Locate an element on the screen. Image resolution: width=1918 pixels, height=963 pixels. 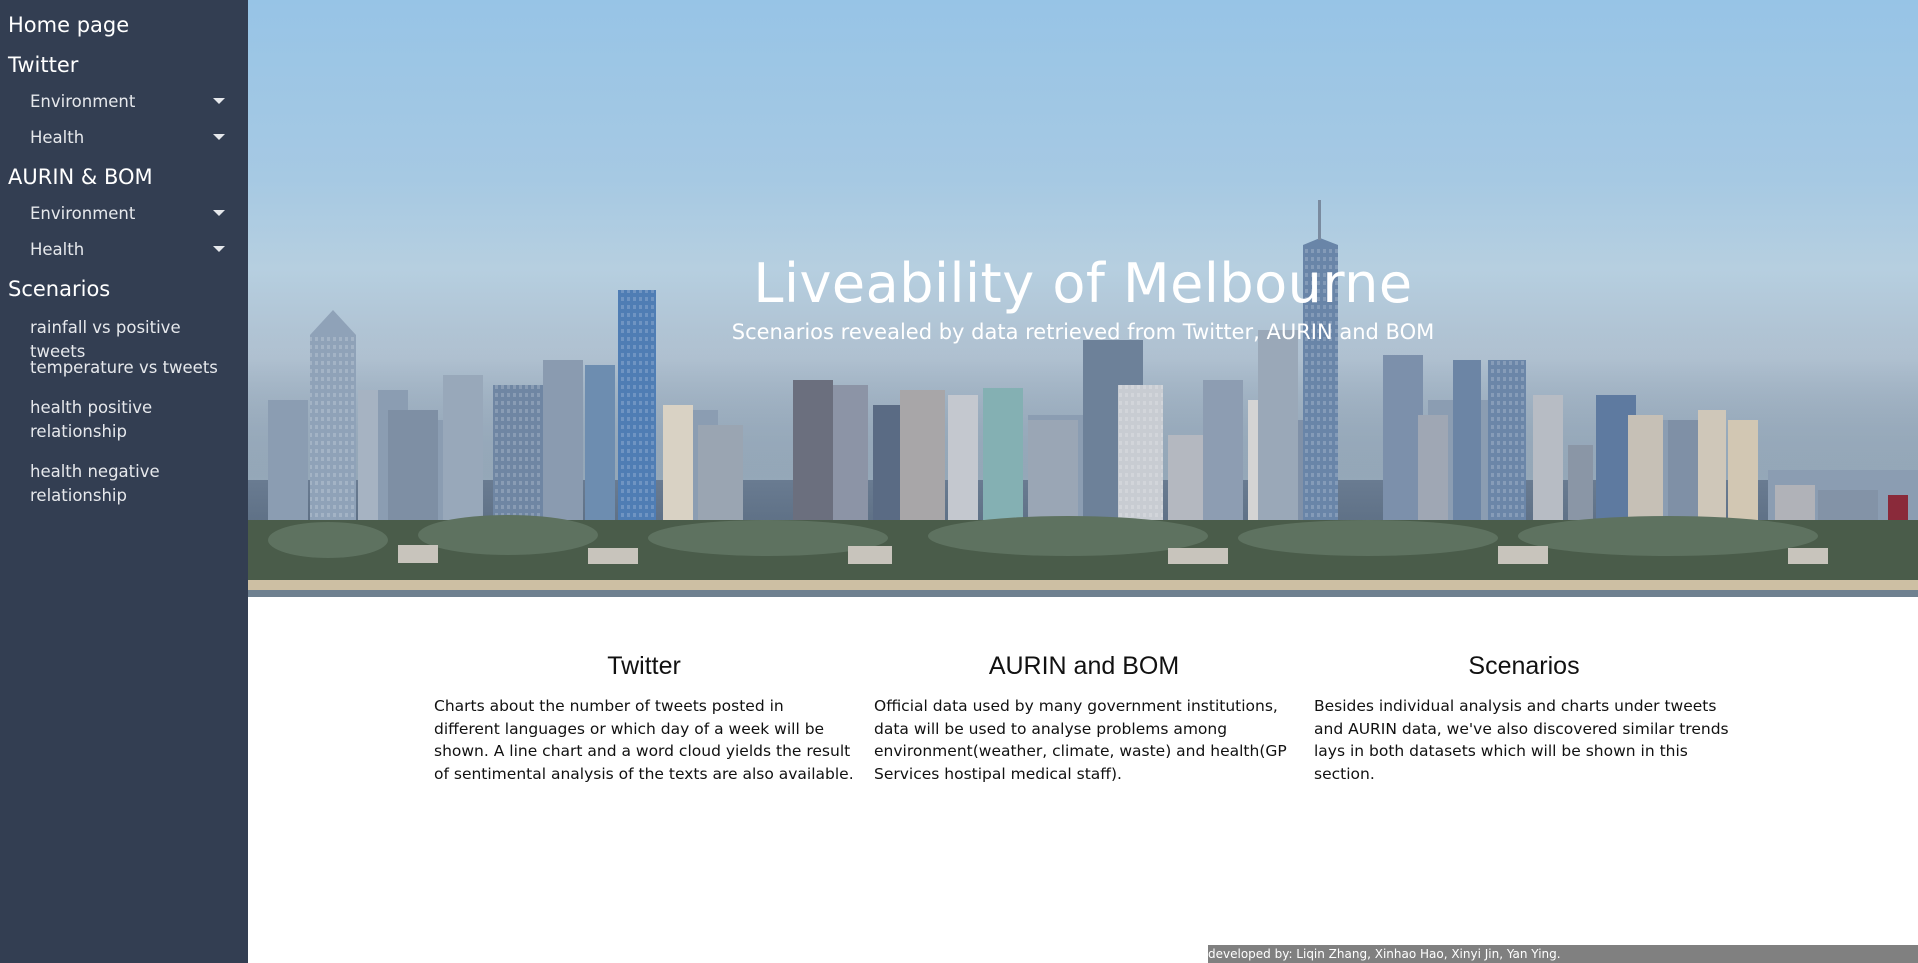
nav-scenarios: Scenarios is located at coordinates (59, 289).